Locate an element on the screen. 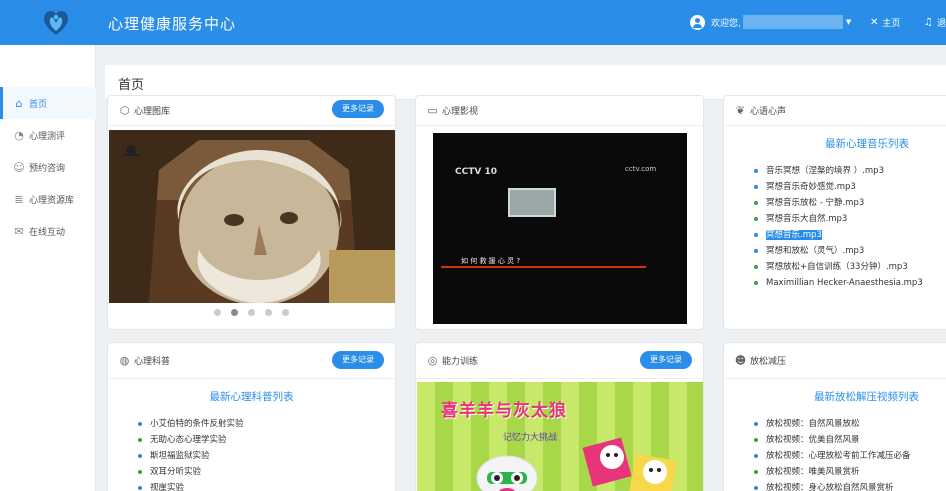 This screenshot has width=946, height=491. cartoon-boxes-illustration is located at coordinates (630, 464).